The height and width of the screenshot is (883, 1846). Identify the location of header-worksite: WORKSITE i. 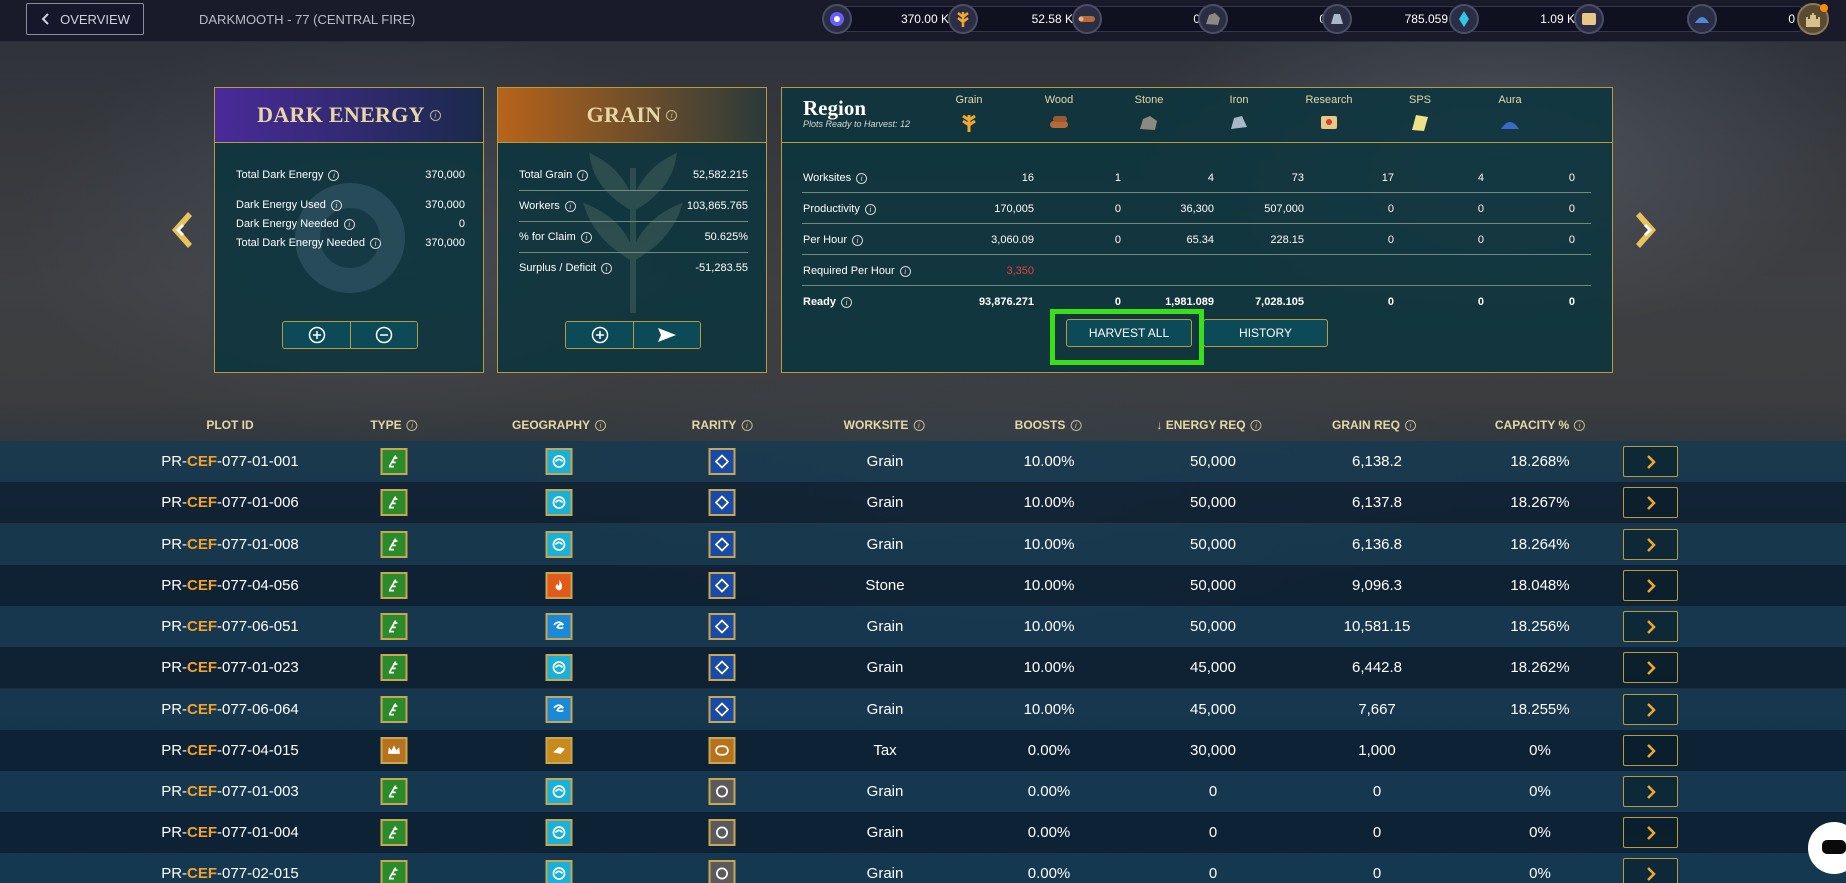
(884, 425).